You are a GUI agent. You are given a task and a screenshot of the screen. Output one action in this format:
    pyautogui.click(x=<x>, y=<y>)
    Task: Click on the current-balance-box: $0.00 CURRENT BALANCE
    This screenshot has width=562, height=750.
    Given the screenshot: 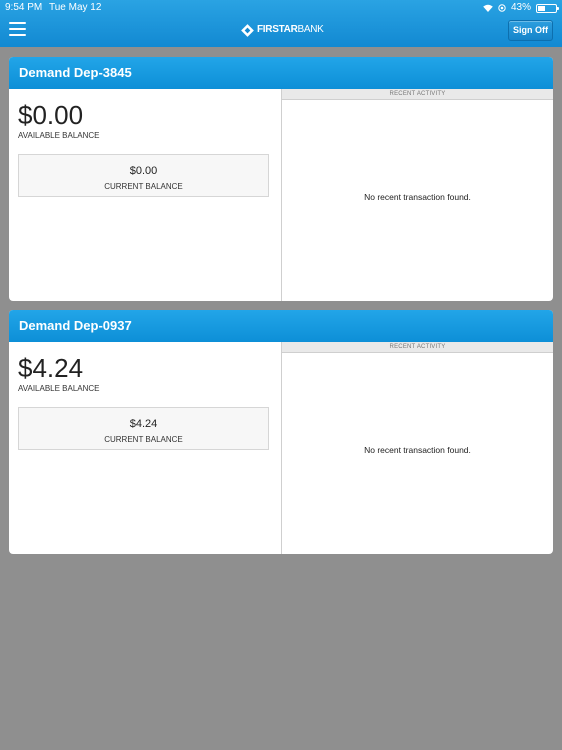 What is the action you would take?
    pyautogui.click(x=143, y=175)
    